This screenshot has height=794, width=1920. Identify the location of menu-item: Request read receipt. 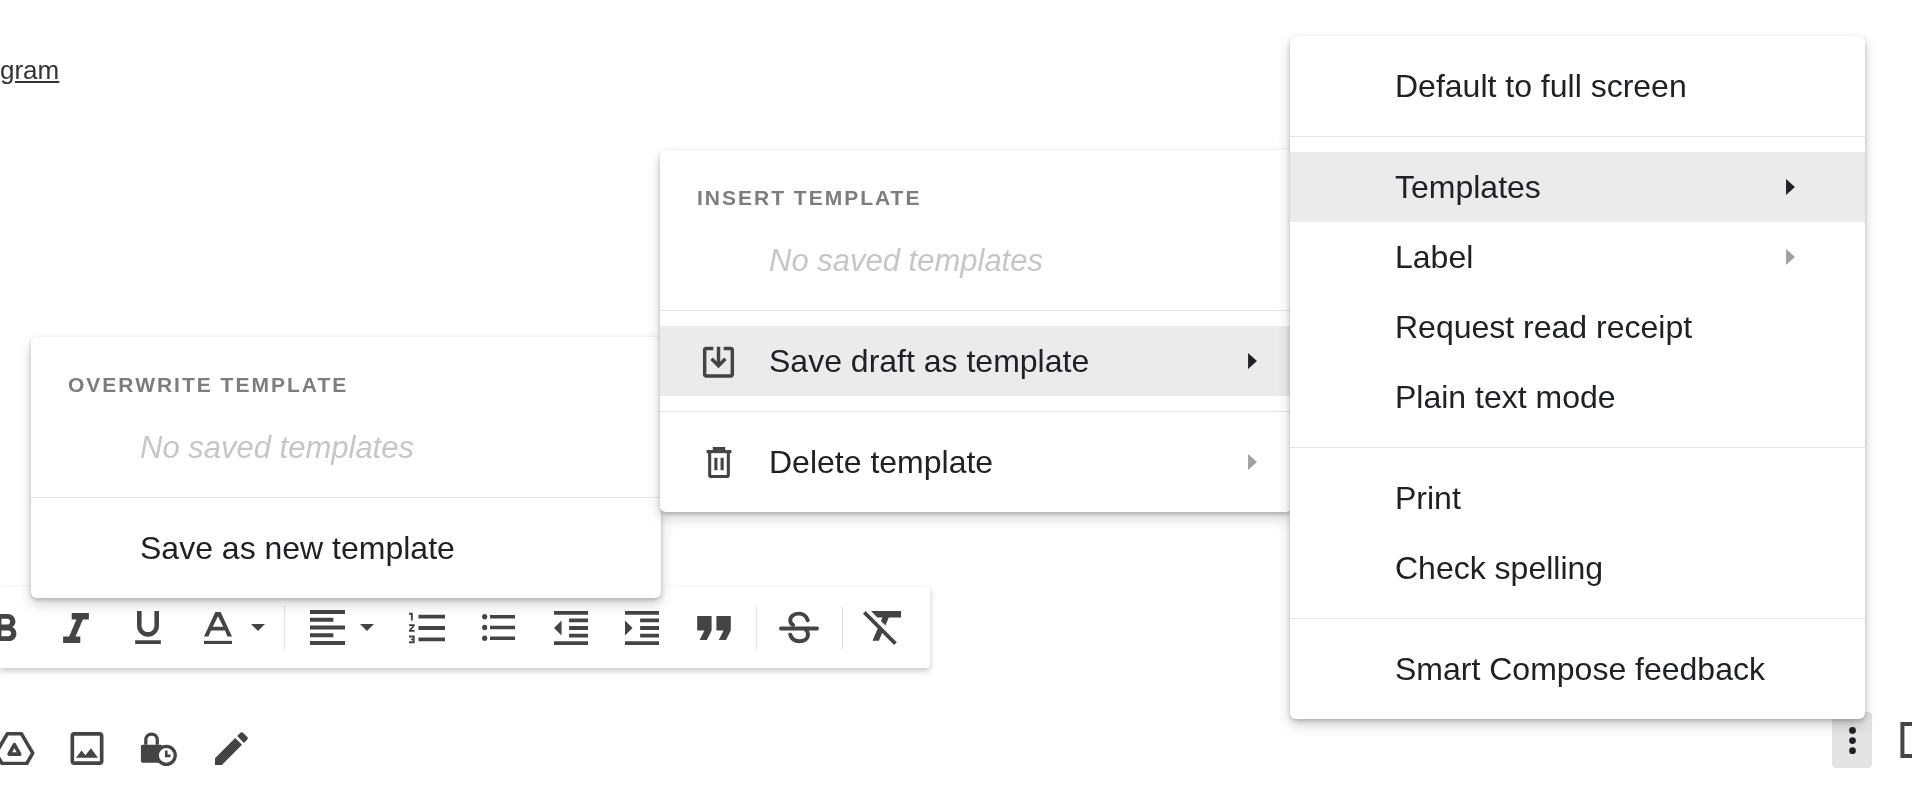
(1577, 327).